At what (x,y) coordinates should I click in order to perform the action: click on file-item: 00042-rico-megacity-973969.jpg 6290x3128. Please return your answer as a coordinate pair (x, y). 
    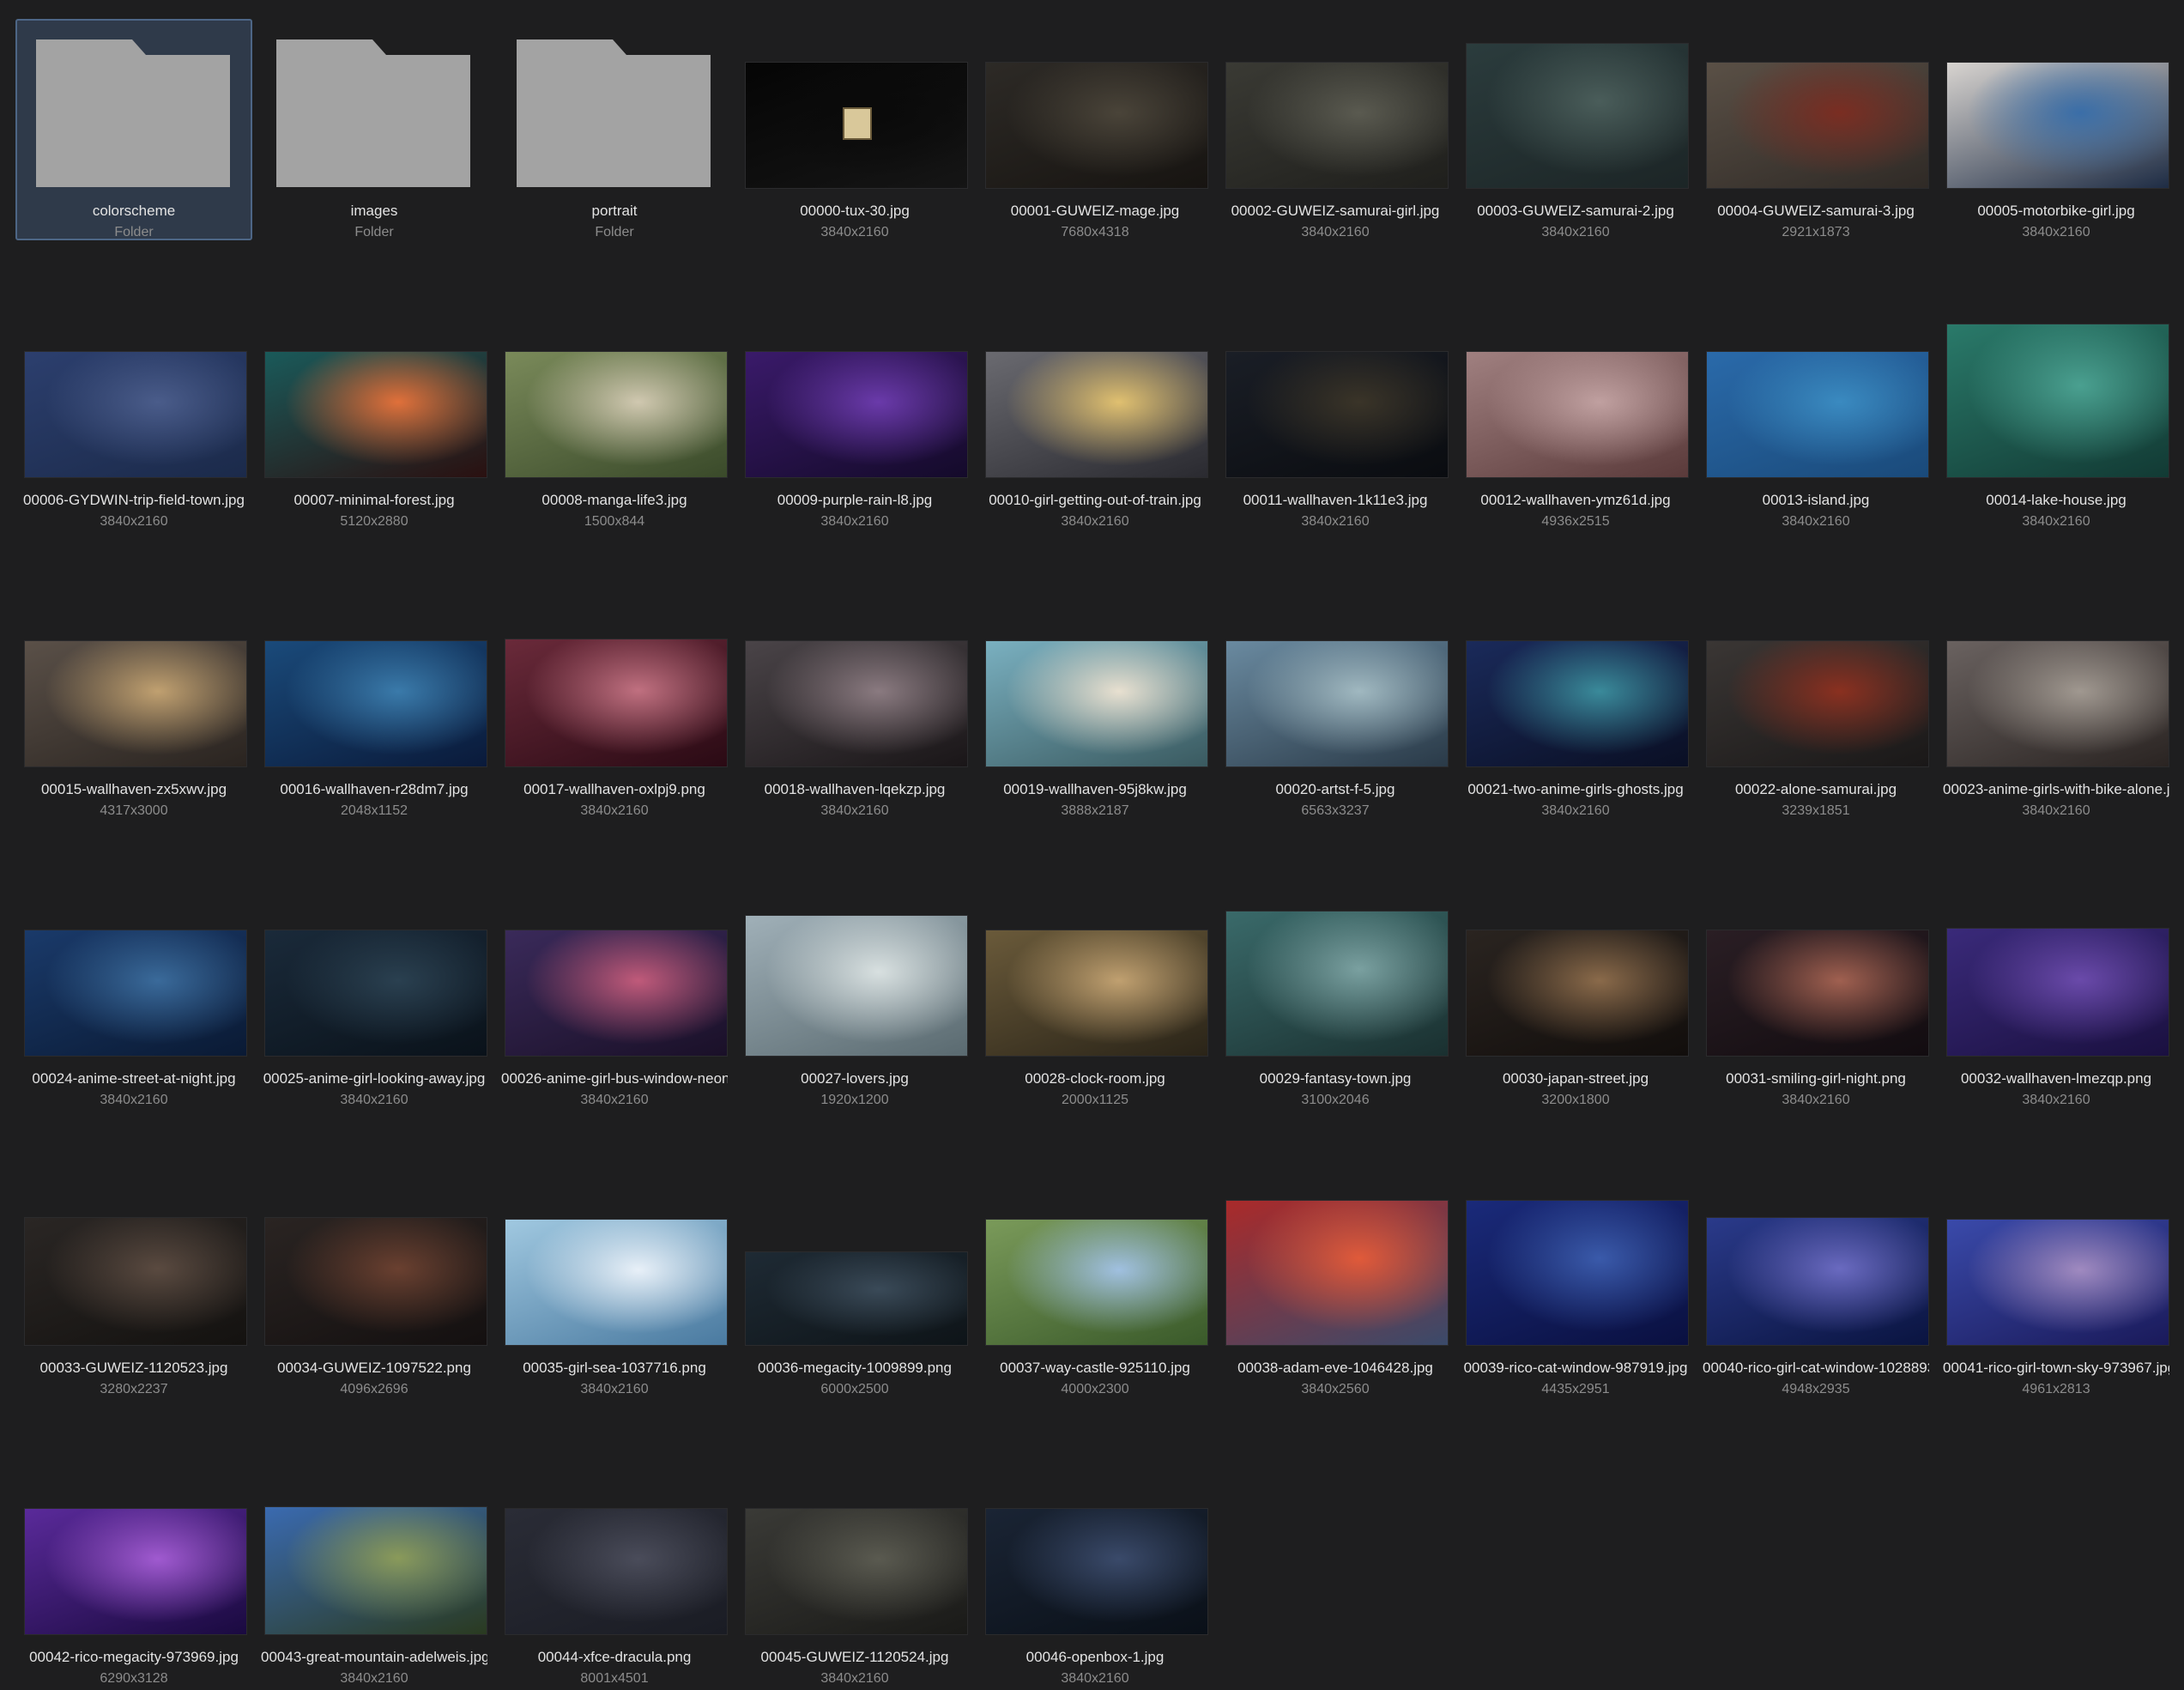
    Looking at the image, I should click on (133, 1576).